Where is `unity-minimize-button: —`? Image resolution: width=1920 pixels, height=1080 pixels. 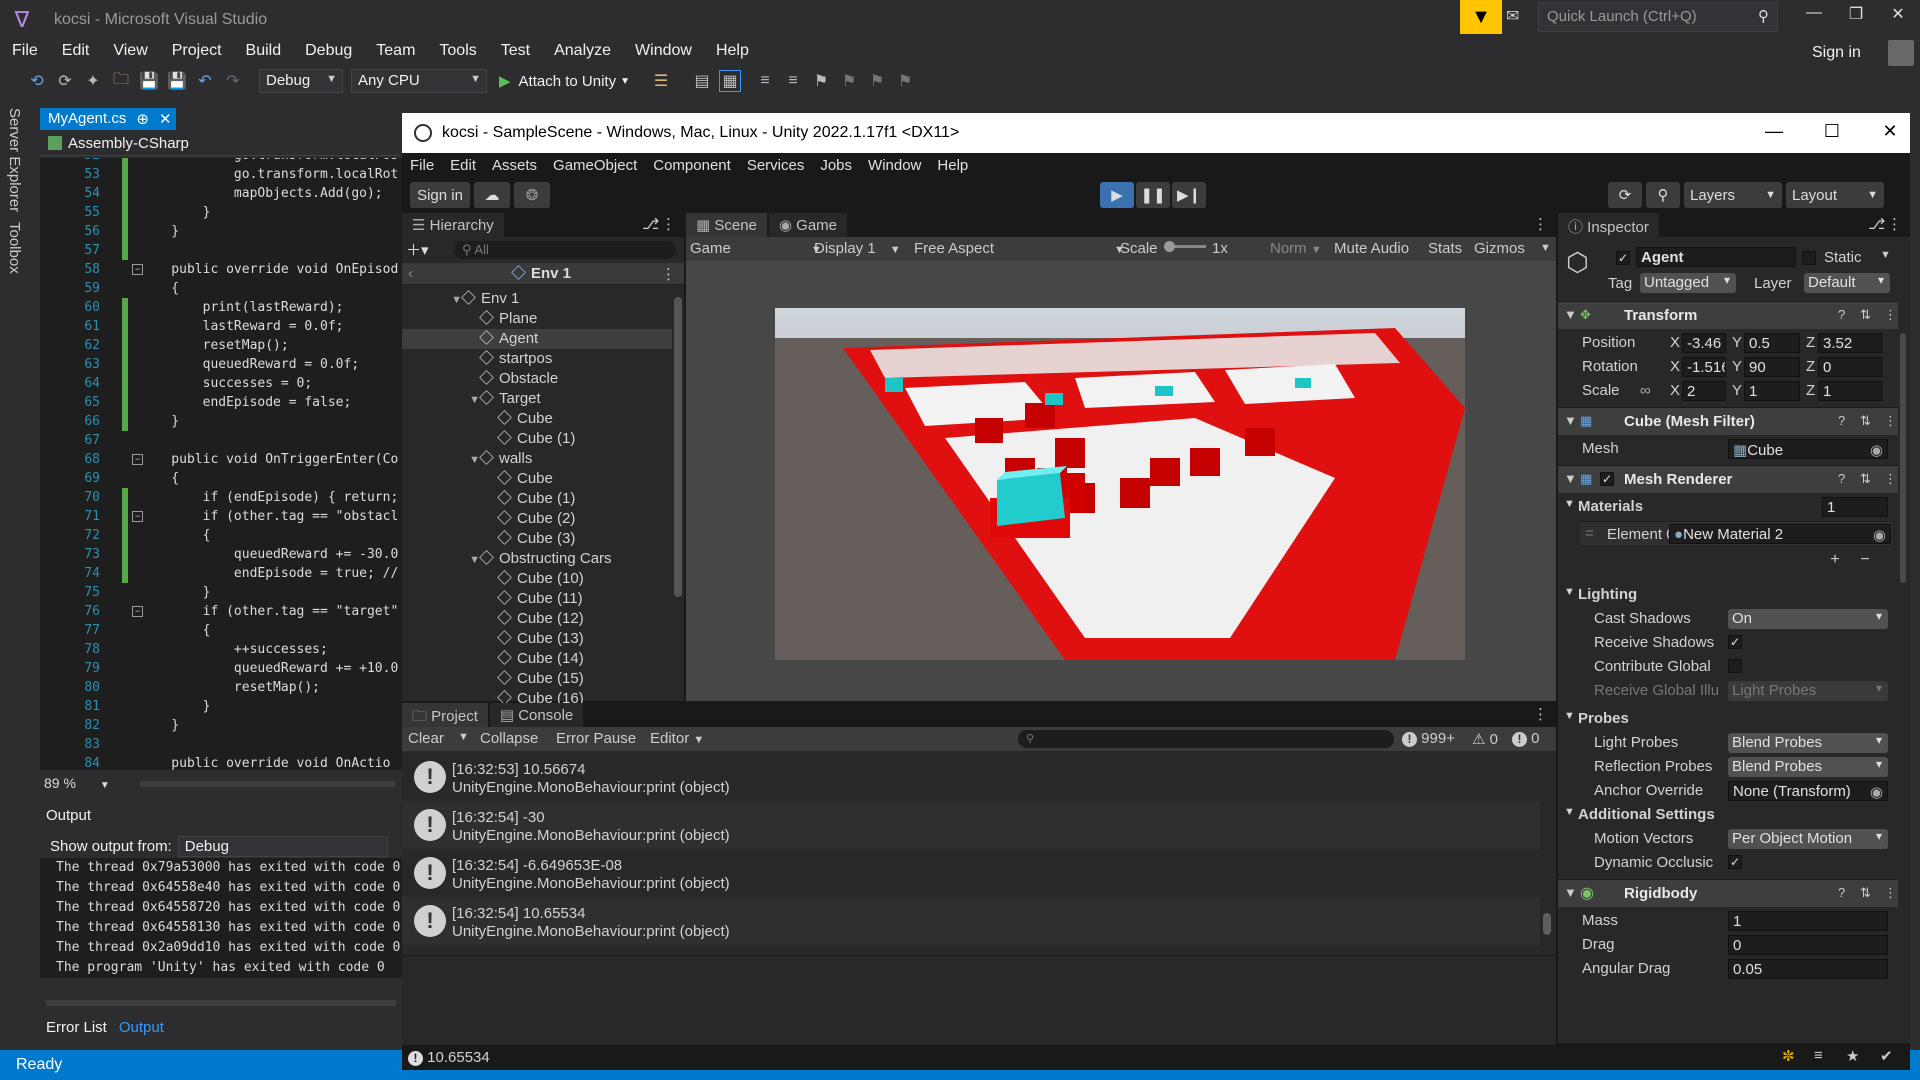
unity-minimize-button: — is located at coordinates (1774, 131).